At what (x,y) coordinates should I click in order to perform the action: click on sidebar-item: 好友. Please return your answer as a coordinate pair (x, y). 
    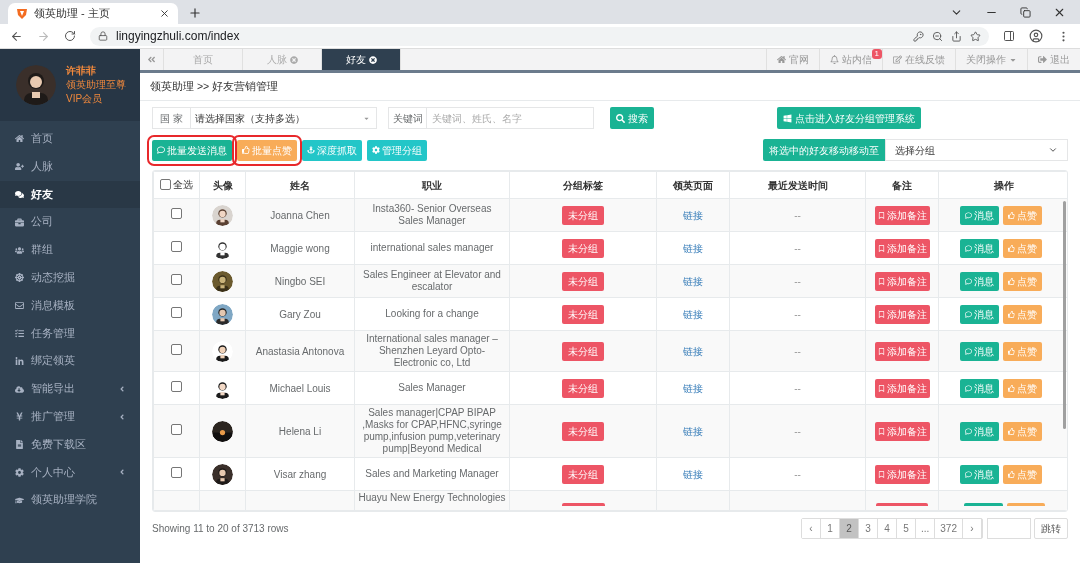
    Looking at the image, I should click on (70, 194).